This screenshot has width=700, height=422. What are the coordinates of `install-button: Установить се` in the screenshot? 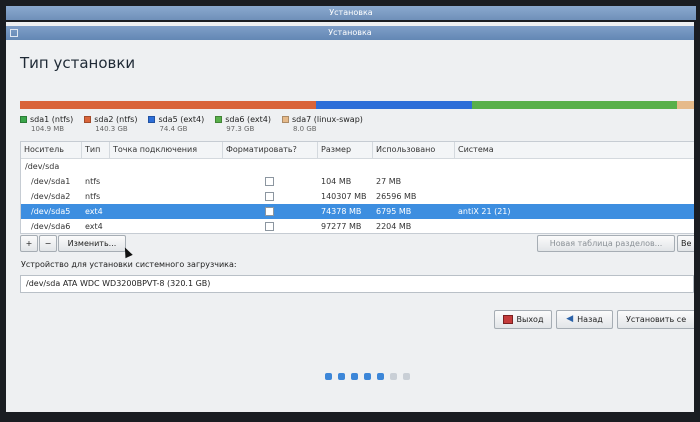 It's located at (655, 319).